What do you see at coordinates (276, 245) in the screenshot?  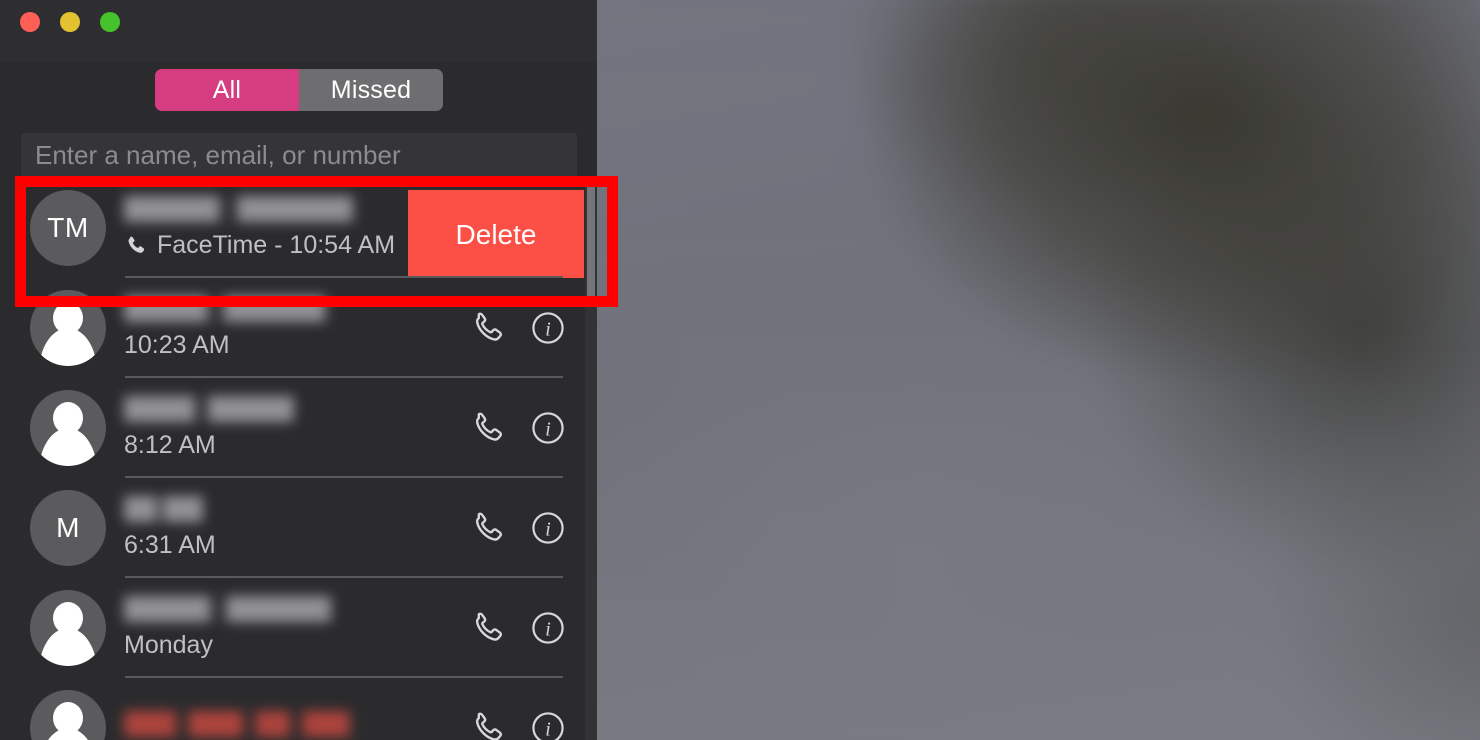 I see `call-detail-text: FaceTime - 10:54 AM` at bounding box center [276, 245].